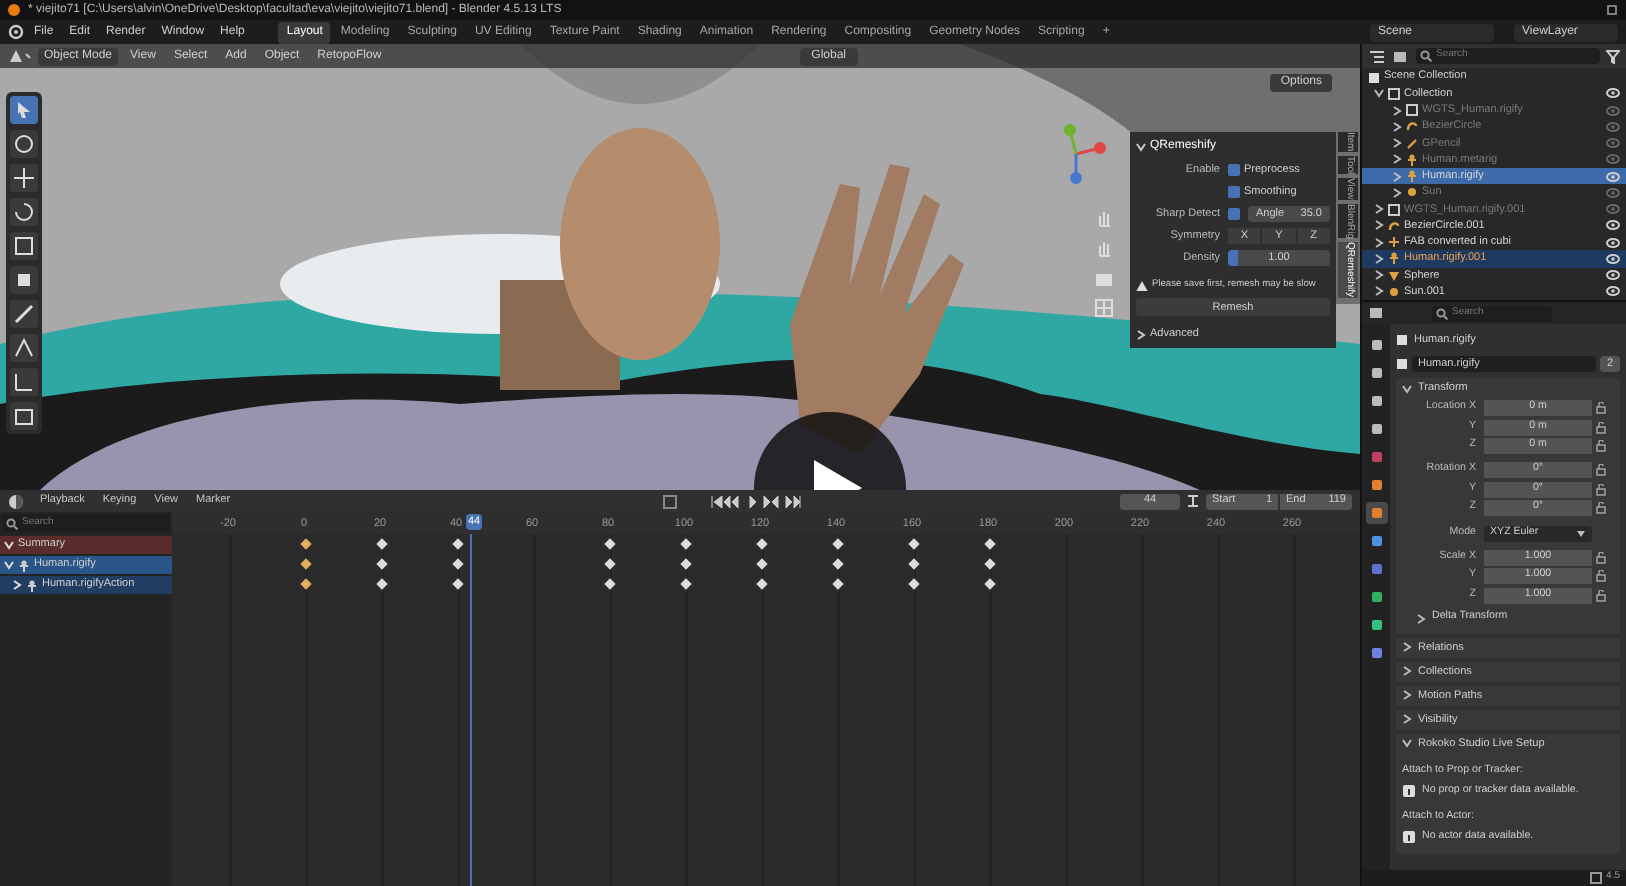 The image size is (1626, 886). Describe the element at coordinates (670, 501) in the screenshot. I see `record-toggle-icon` at that location.